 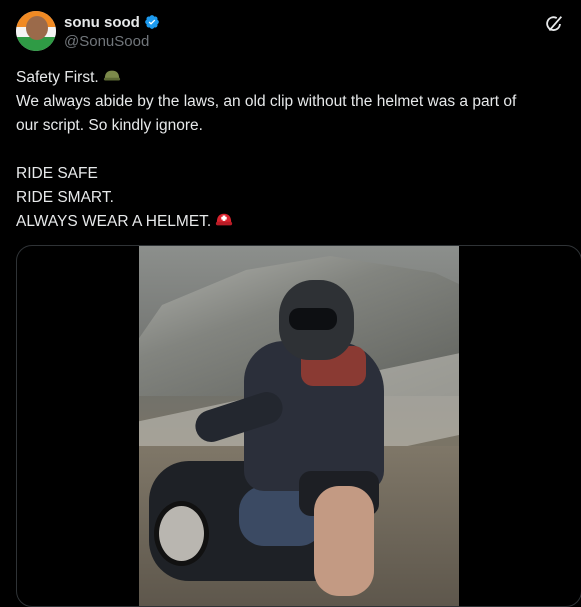 What do you see at coordinates (112, 41) in the screenshot?
I see `author-handle: @SonuSood` at bounding box center [112, 41].